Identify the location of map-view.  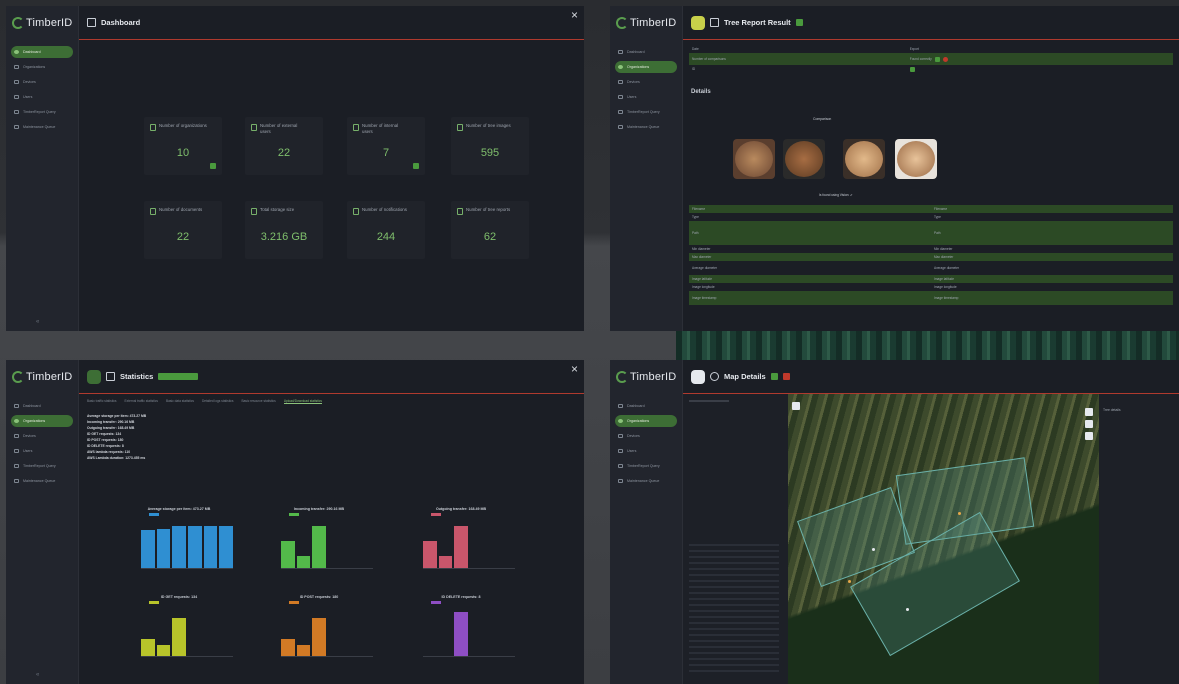
(943, 539).